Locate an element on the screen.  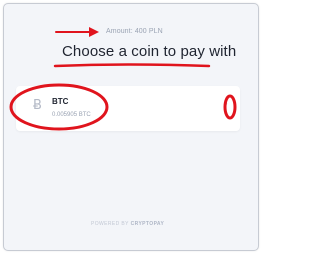
coin-price: 0.005905 BTC is located at coordinates (71, 115).